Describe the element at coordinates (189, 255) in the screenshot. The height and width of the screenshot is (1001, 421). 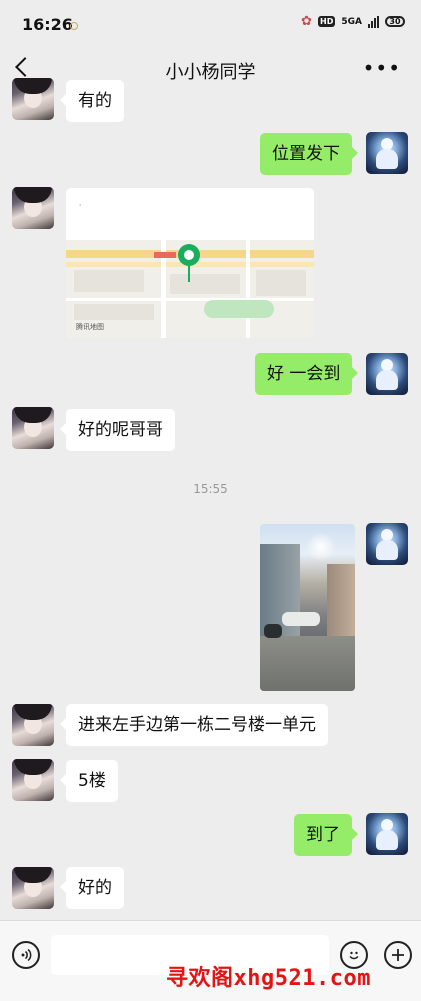
I see `map-pin-icon` at that location.